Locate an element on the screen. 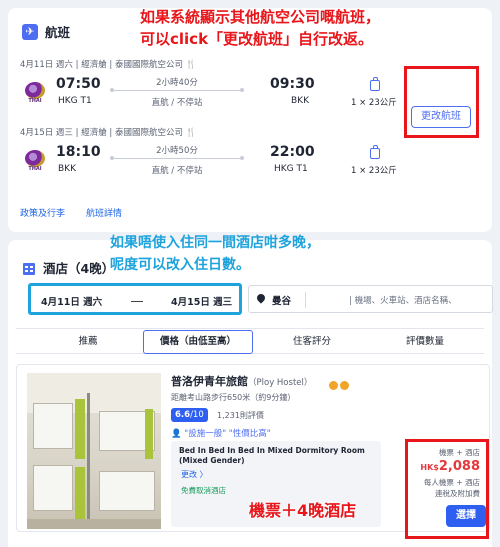  hotel-section-header: 酒店（4晚） is located at coordinates (68, 267).